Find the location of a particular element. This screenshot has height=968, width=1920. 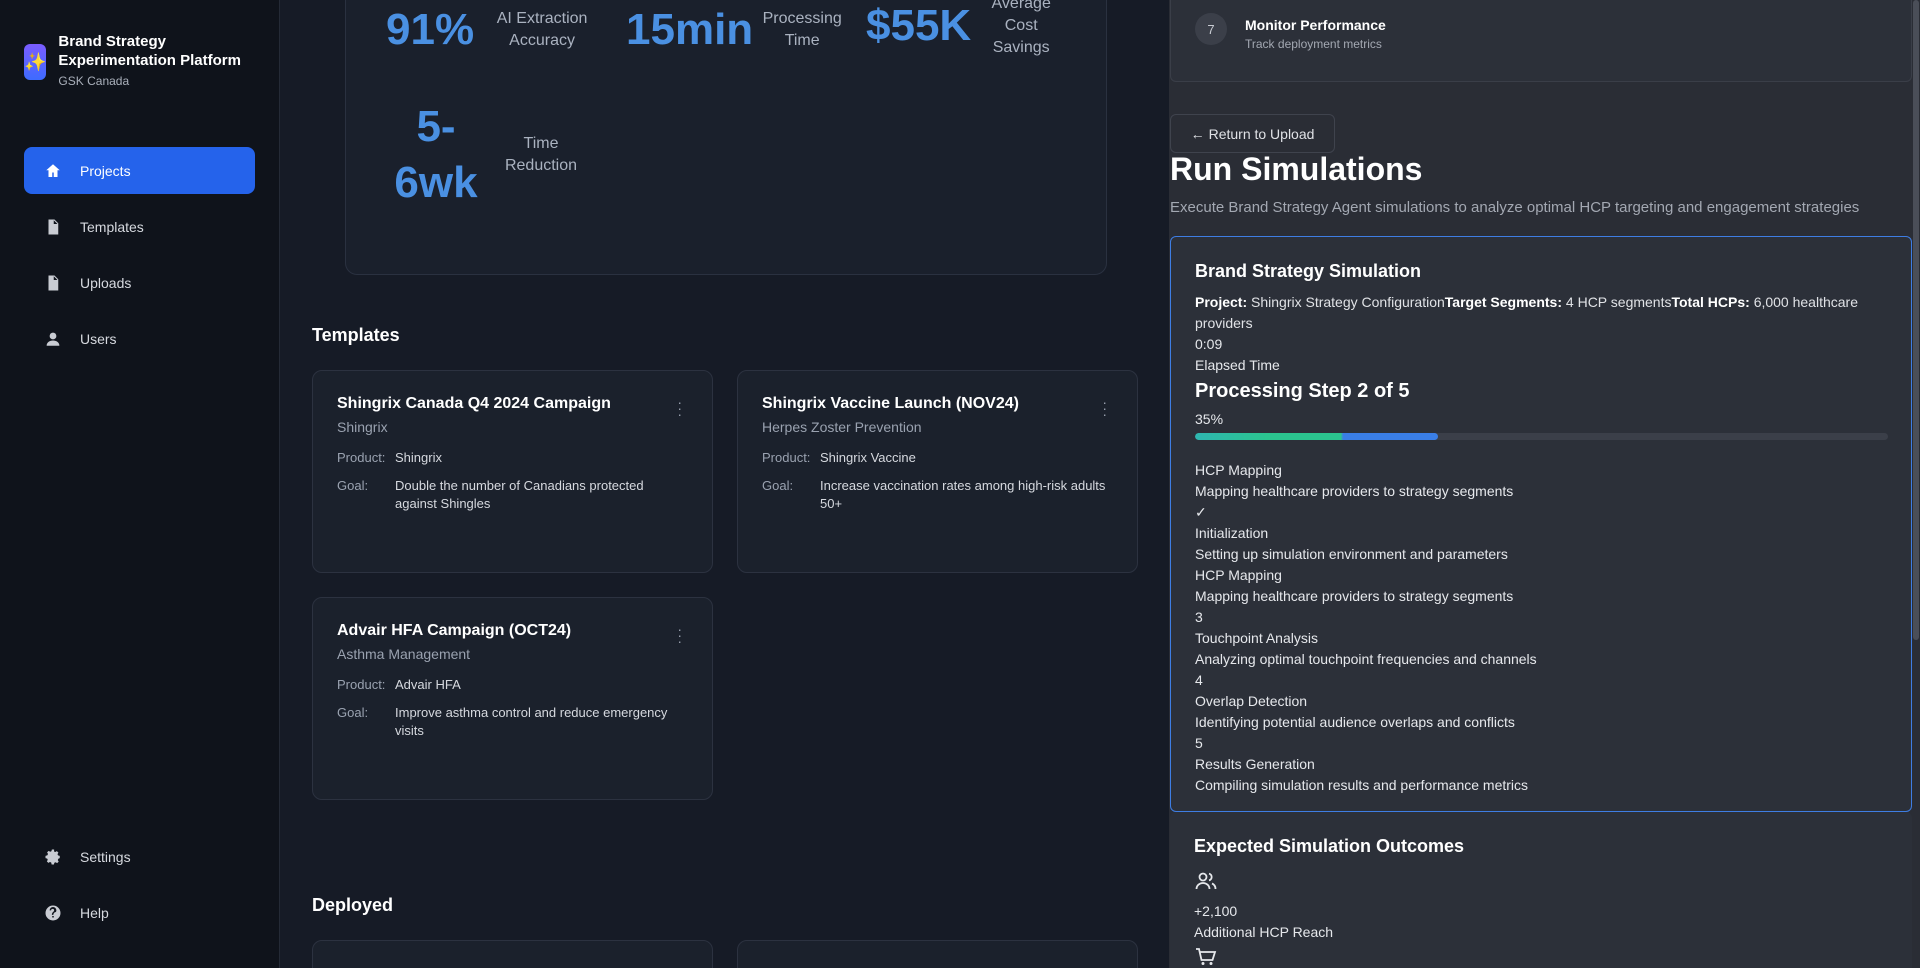

metric-value: 91% is located at coordinates (430, 29).